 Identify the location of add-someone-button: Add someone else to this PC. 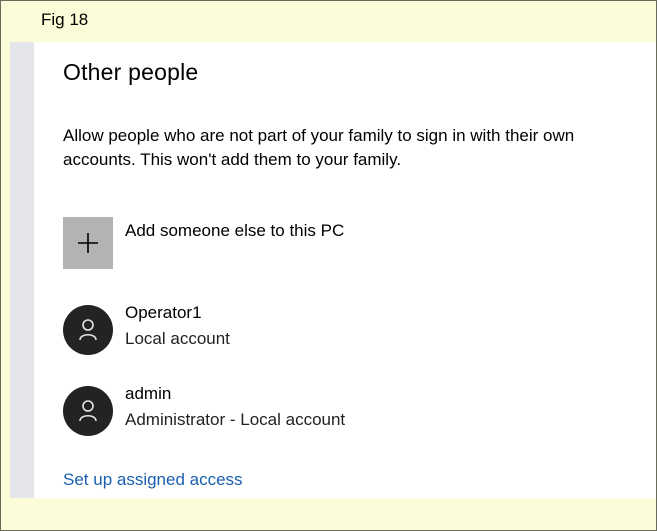
(213, 243).